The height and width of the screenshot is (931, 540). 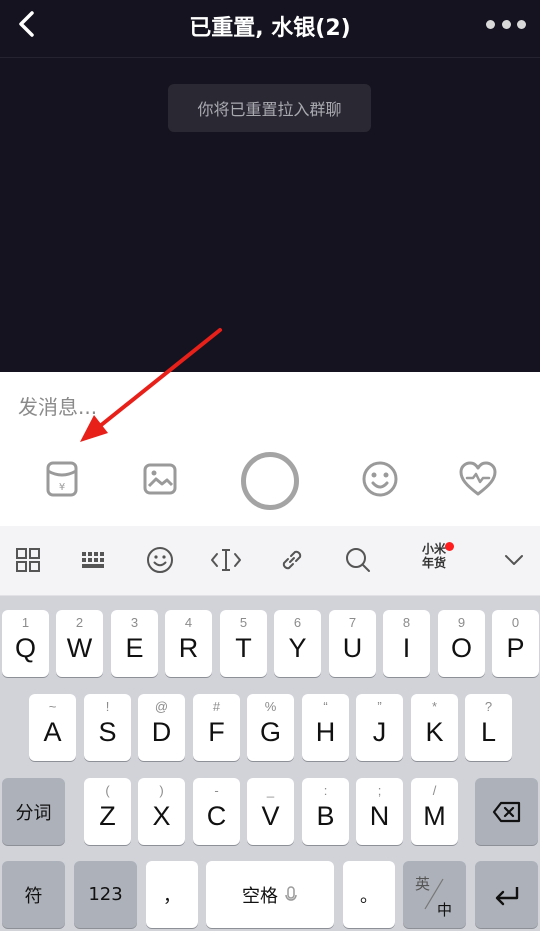 I want to click on key-s: ! S, so click(x=107, y=727).